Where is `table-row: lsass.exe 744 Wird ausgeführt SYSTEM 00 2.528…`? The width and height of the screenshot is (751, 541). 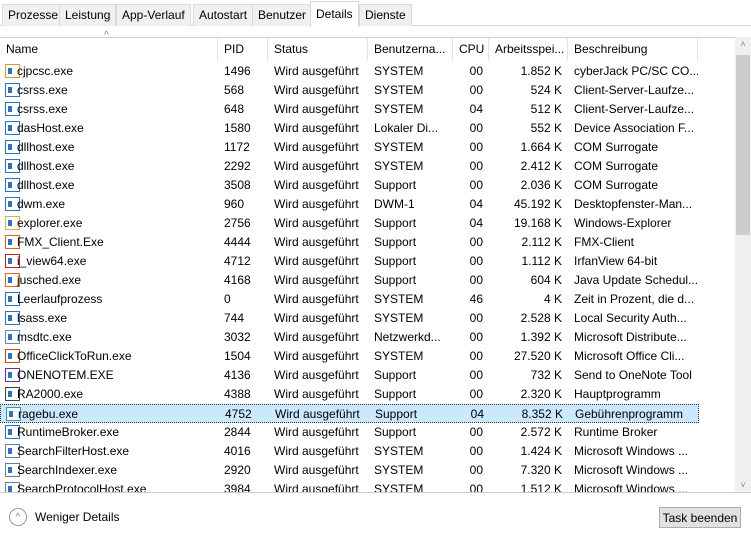 table-row: lsass.exe 744 Wird ausgeführt SYSTEM 00 2.528… is located at coordinates (349, 318).